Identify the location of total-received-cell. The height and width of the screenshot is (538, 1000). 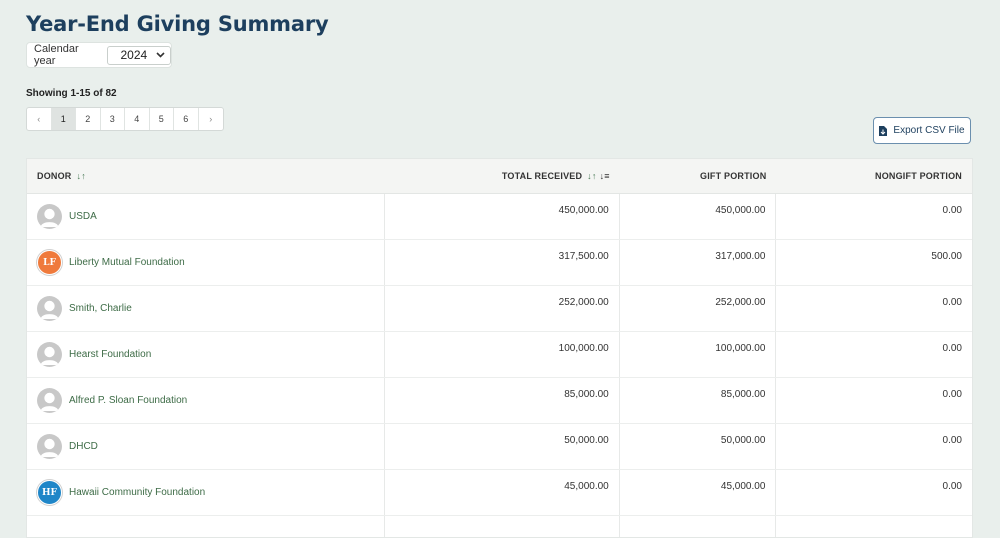
(502, 526).